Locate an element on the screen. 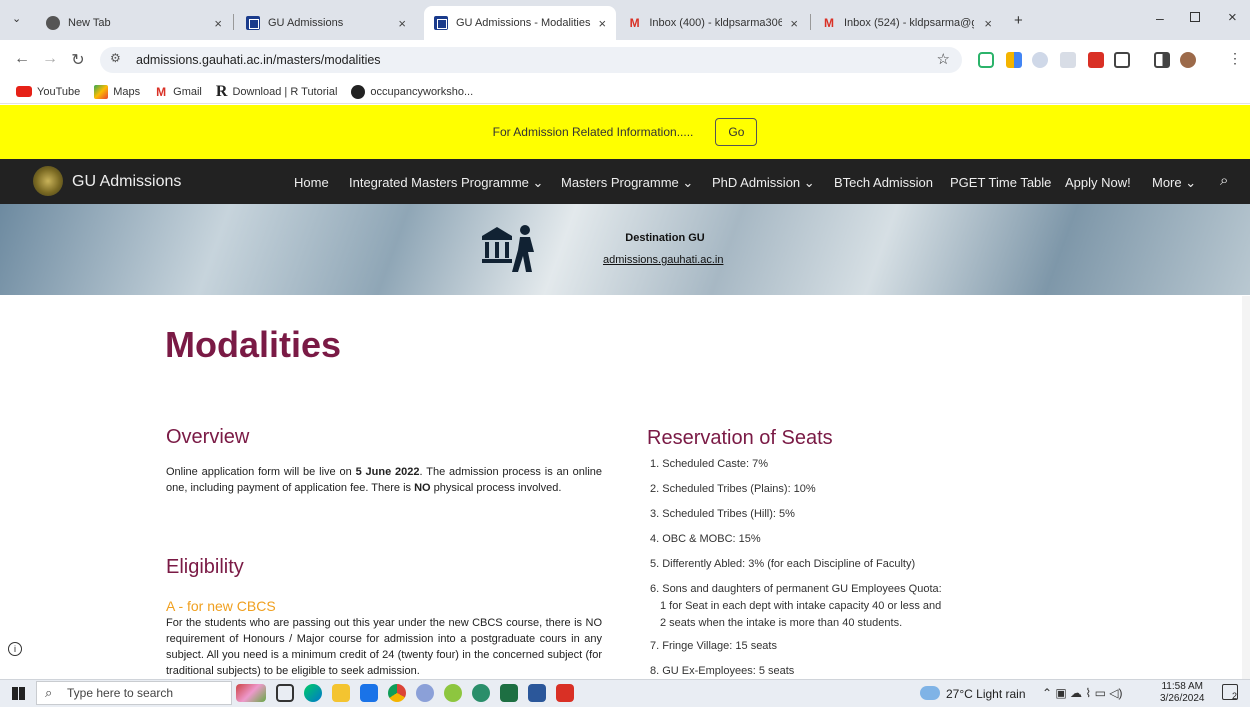 The width and height of the screenshot is (1250, 707). tab-inbox-2: M Inbox (524) - kldpsarma@gauh × is located at coordinates (907, 23).